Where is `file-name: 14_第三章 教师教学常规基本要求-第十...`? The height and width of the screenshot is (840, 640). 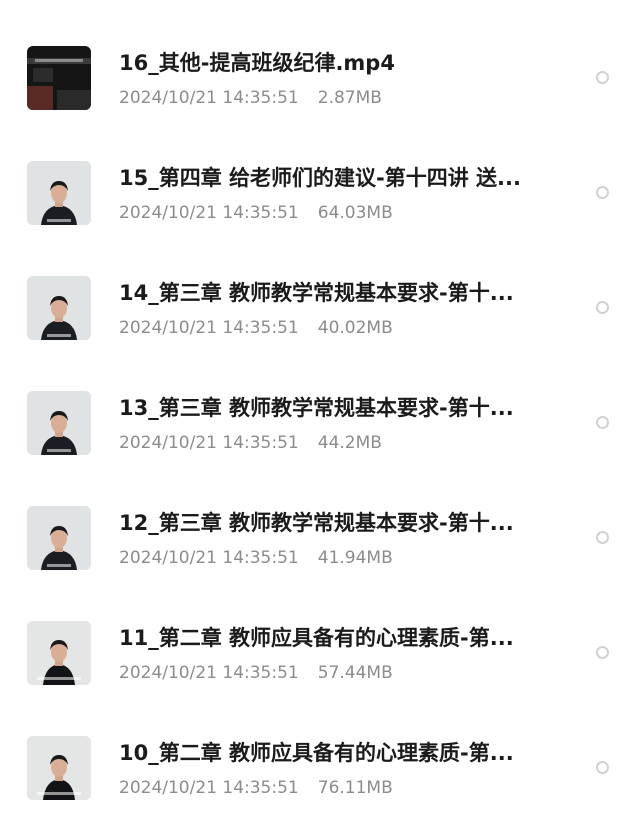
file-name: 14_第三章 教师教学常规基本要求-第十... is located at coordinates (316, 293).